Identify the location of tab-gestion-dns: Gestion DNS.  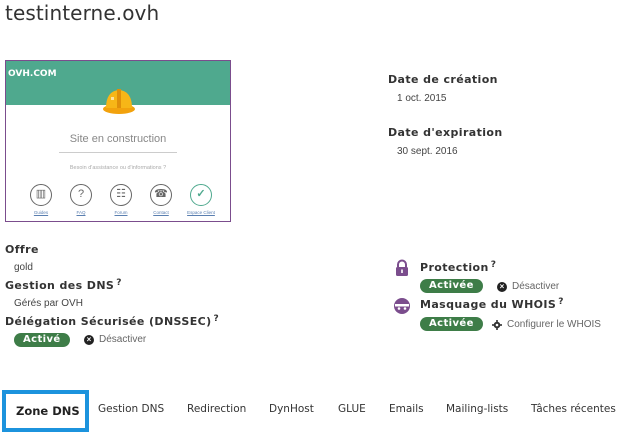
(131, 411).